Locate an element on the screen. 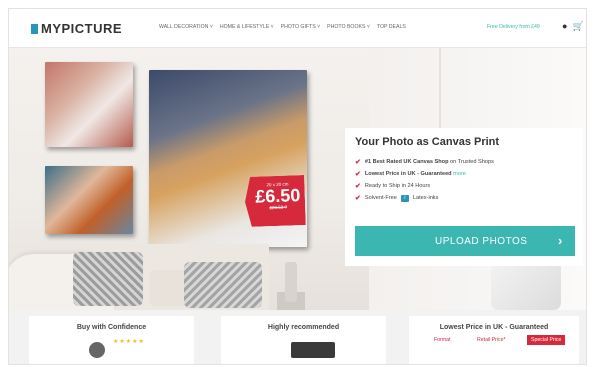 The image size is (593, 367). chevron-right-icon: › is located at coordinates (560, 240).